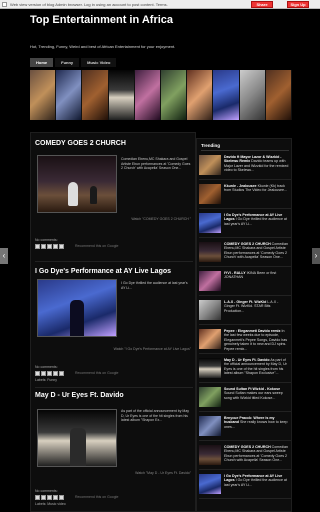 This screenshot has width=320, height=512. I want to click on trending-title: Sound Sultan Ft Wizkid - Kokose, so click(252, 389).